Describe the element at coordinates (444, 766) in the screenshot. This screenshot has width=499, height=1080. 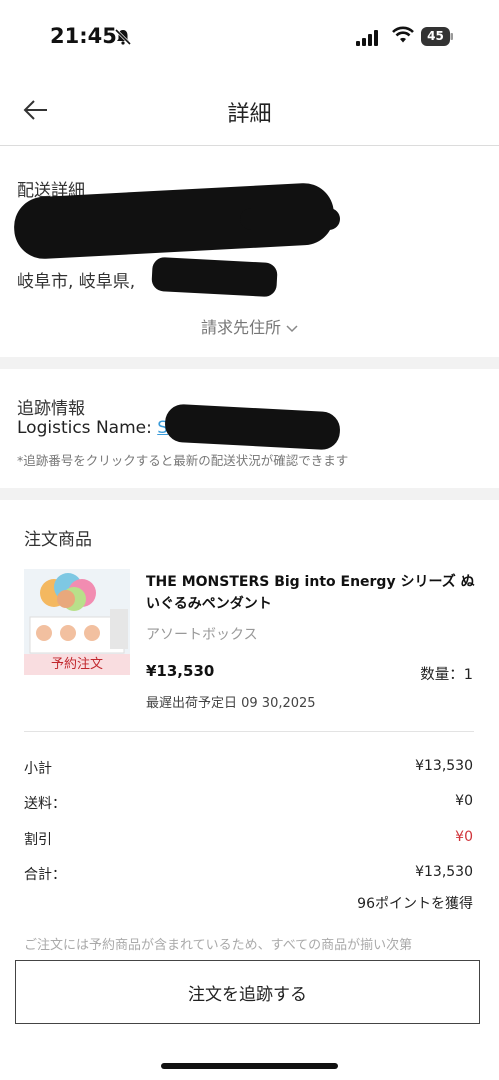
I see `subtotal-value: ¥13,530` at that location.